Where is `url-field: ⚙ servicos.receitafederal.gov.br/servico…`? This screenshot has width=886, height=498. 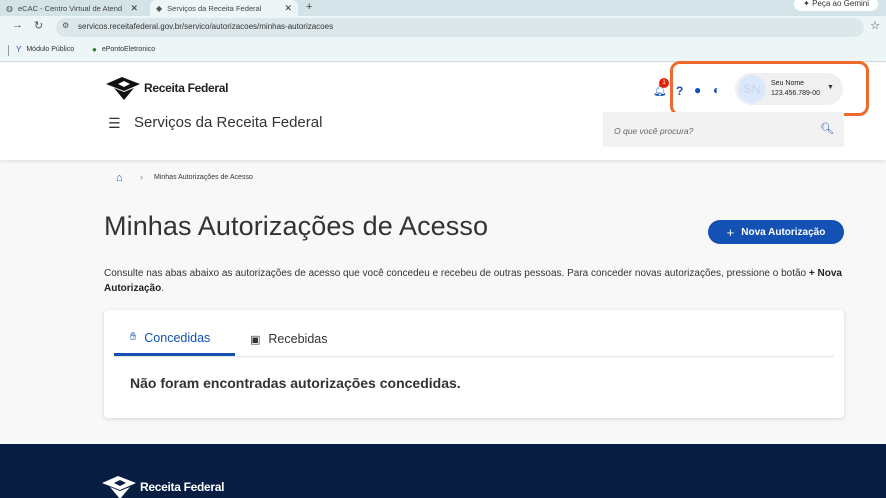
url-field: ⚙ servicos.receitafederal.gov.br/servico… is located at coordinates (460, 27).